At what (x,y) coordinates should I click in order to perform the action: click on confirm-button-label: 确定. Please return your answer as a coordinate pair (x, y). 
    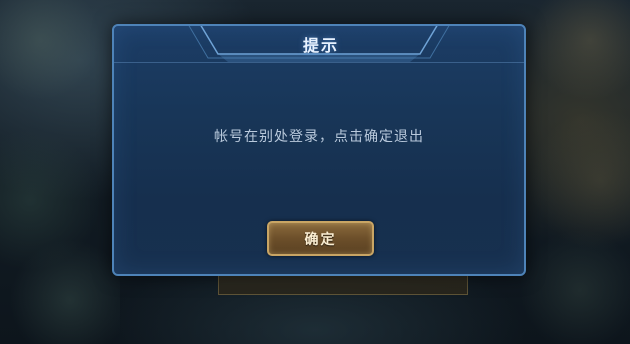
    Looking at the image, I should click on (320, 239).